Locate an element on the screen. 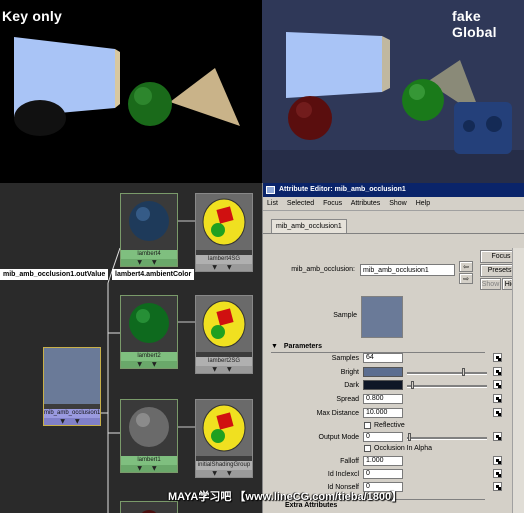  reflective-checkbox is located at coordinates (367, 425).